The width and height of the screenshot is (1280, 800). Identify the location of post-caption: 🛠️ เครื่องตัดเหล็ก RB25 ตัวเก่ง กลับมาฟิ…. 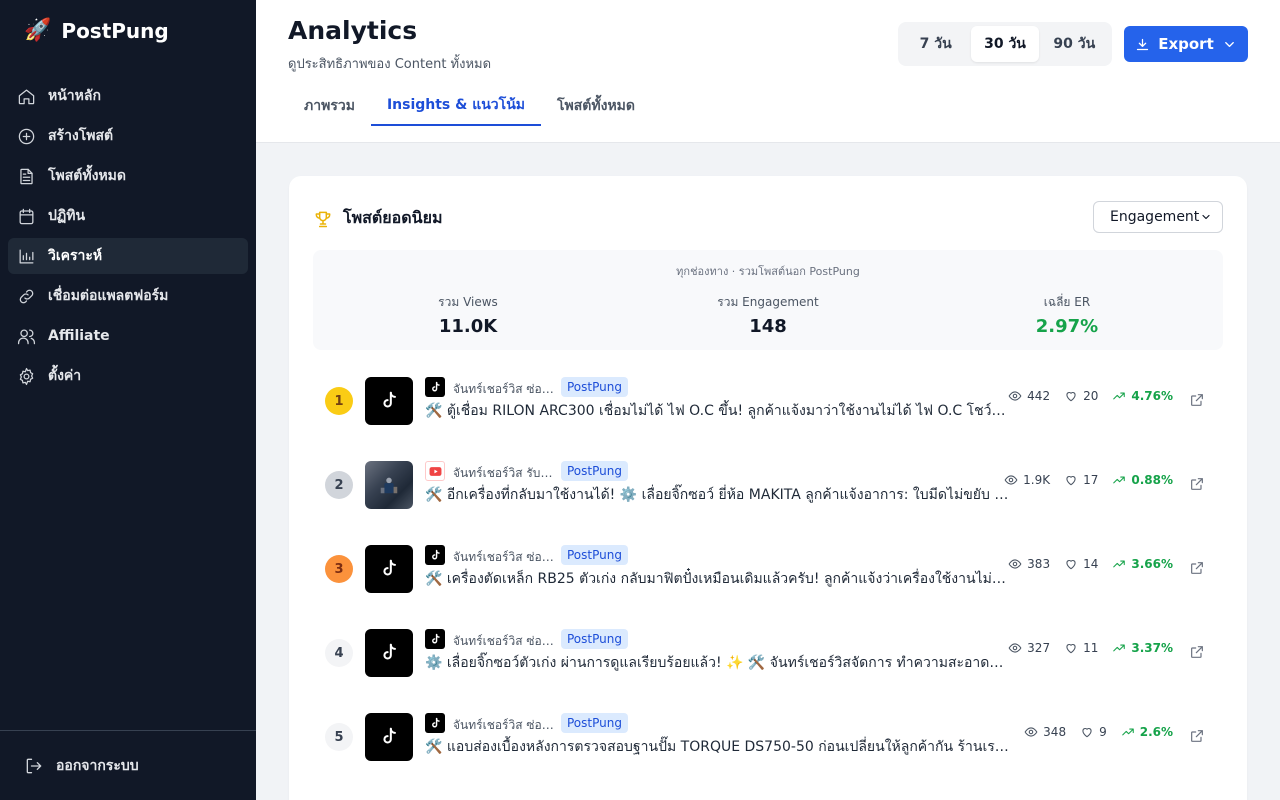
(717, 579).